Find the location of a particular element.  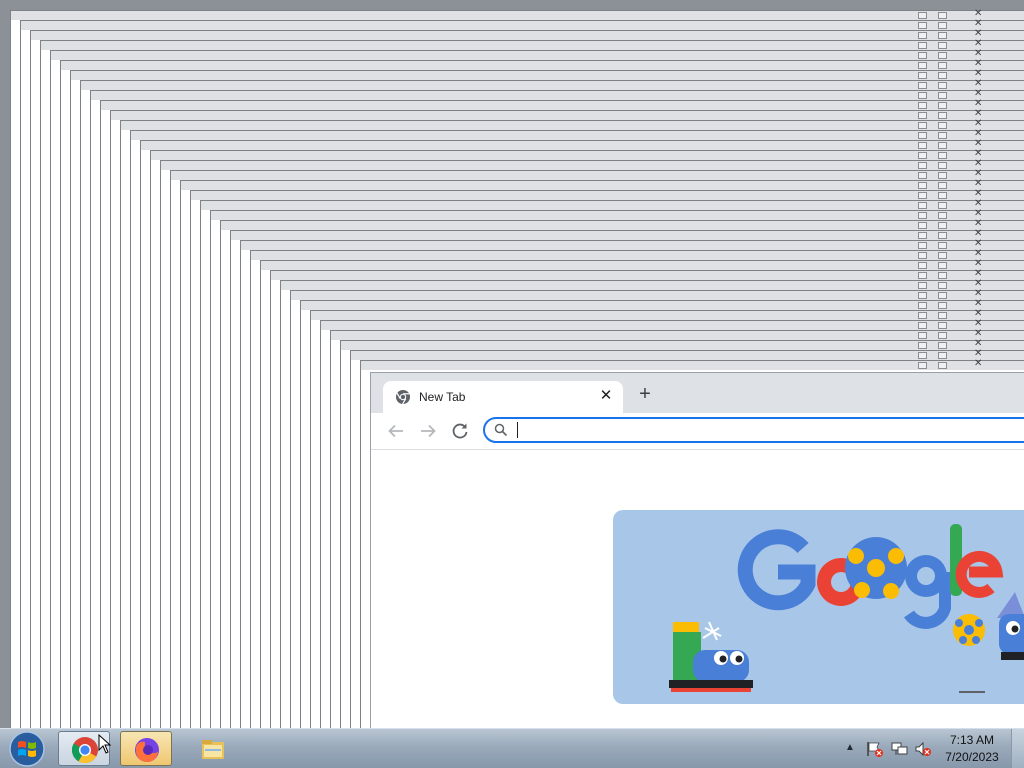

action-center-error-icon is located at coordinates (875, 749).